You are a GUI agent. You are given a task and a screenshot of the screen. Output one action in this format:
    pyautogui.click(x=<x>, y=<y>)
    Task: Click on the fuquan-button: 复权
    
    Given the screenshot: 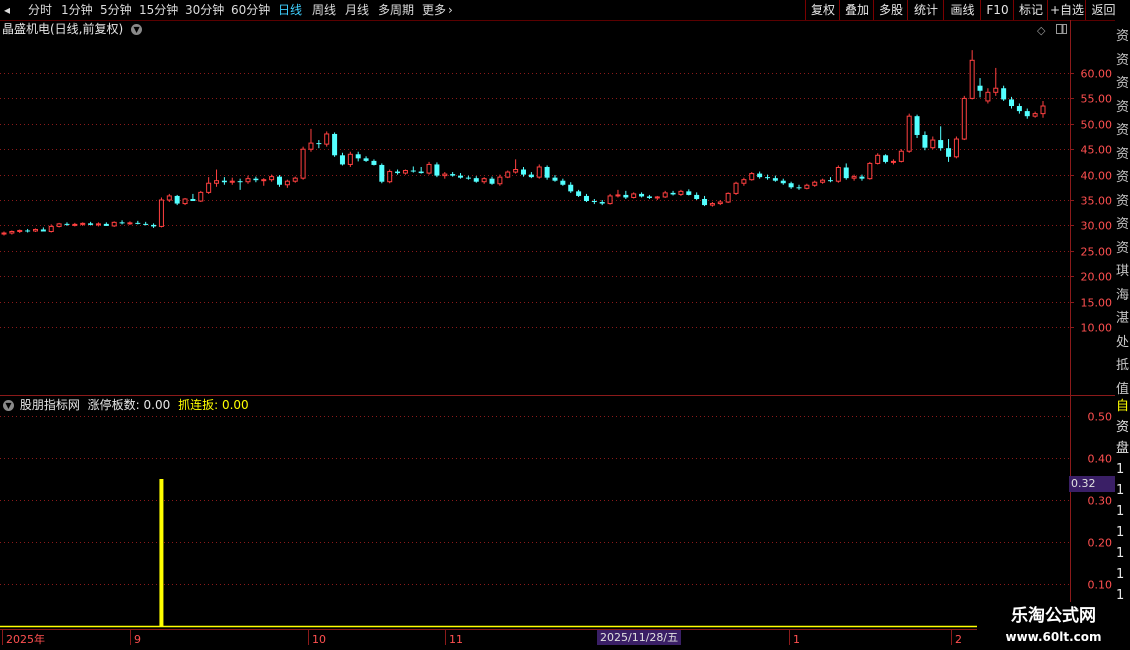 What is the action you would take?
    pyautogui.click(x=822, y=10)
    